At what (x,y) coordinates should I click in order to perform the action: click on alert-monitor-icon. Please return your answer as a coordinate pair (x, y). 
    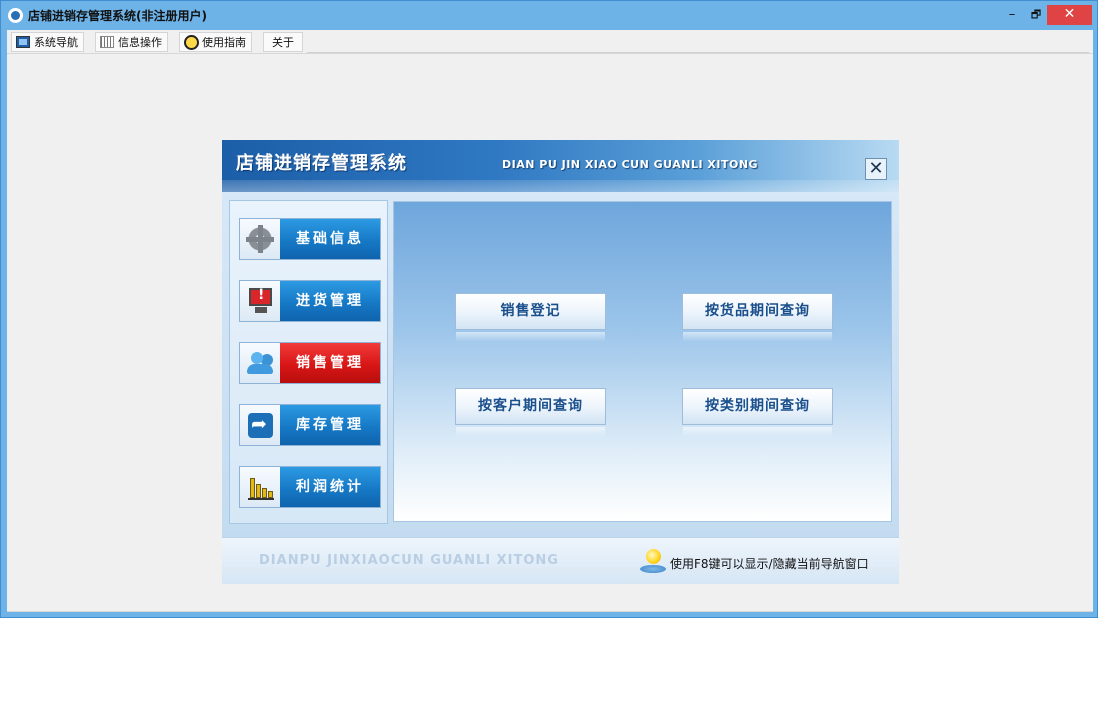
    Looking at the image, I should click on (260, 296).